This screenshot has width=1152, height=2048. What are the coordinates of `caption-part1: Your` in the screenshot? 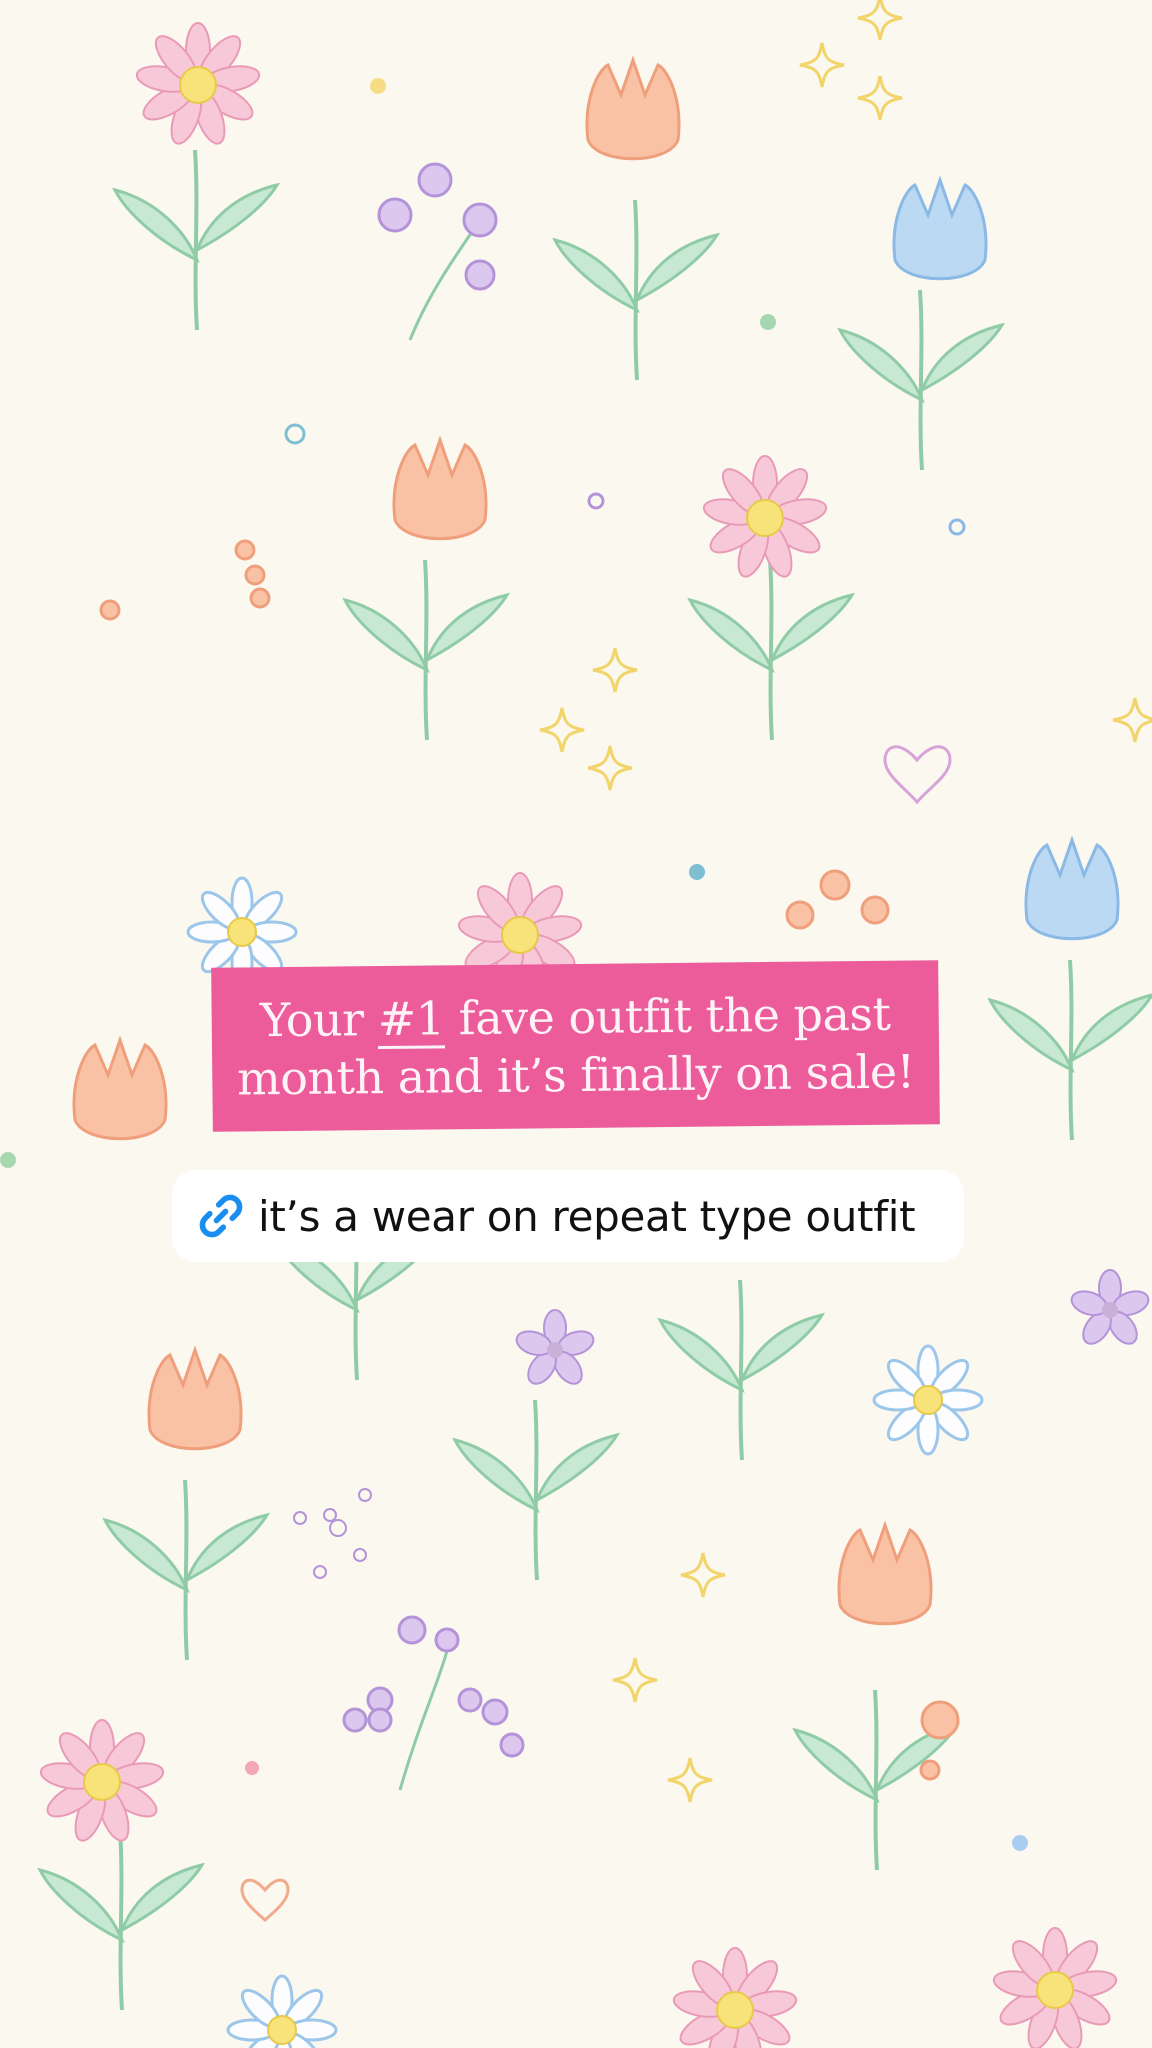 It's located at (318, 1020).